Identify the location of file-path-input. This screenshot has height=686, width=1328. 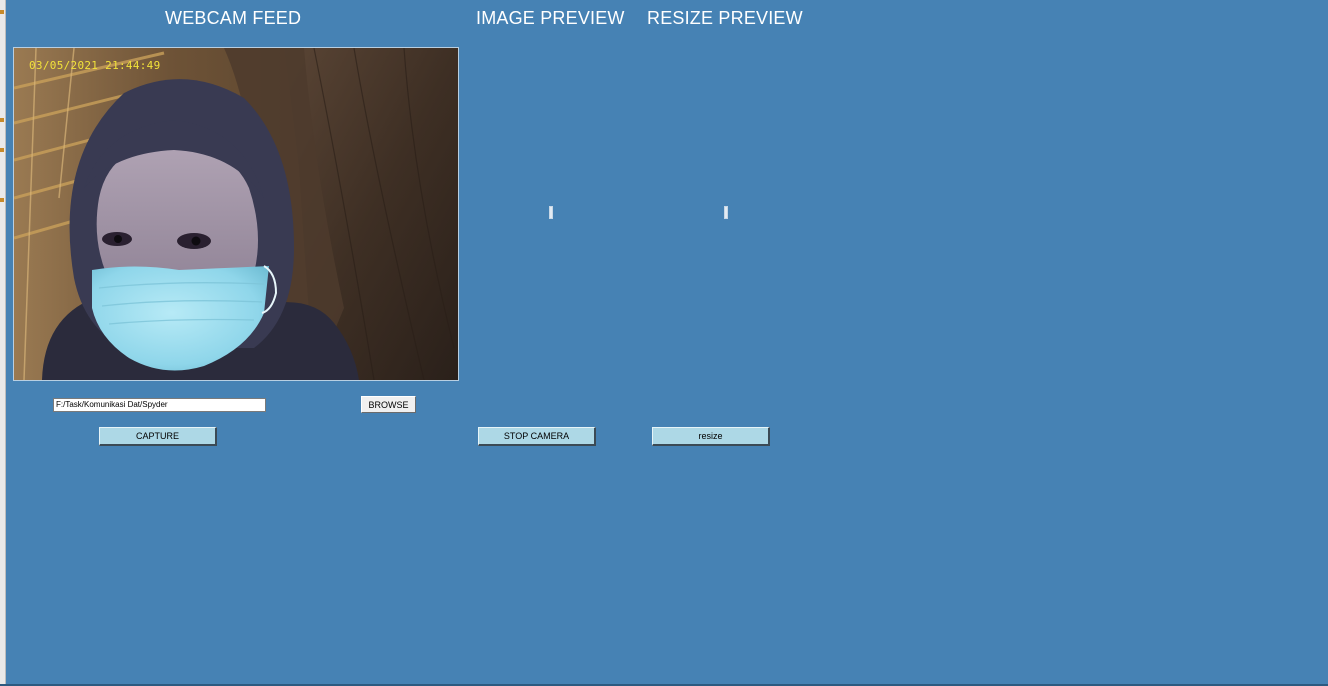
(159, 405).